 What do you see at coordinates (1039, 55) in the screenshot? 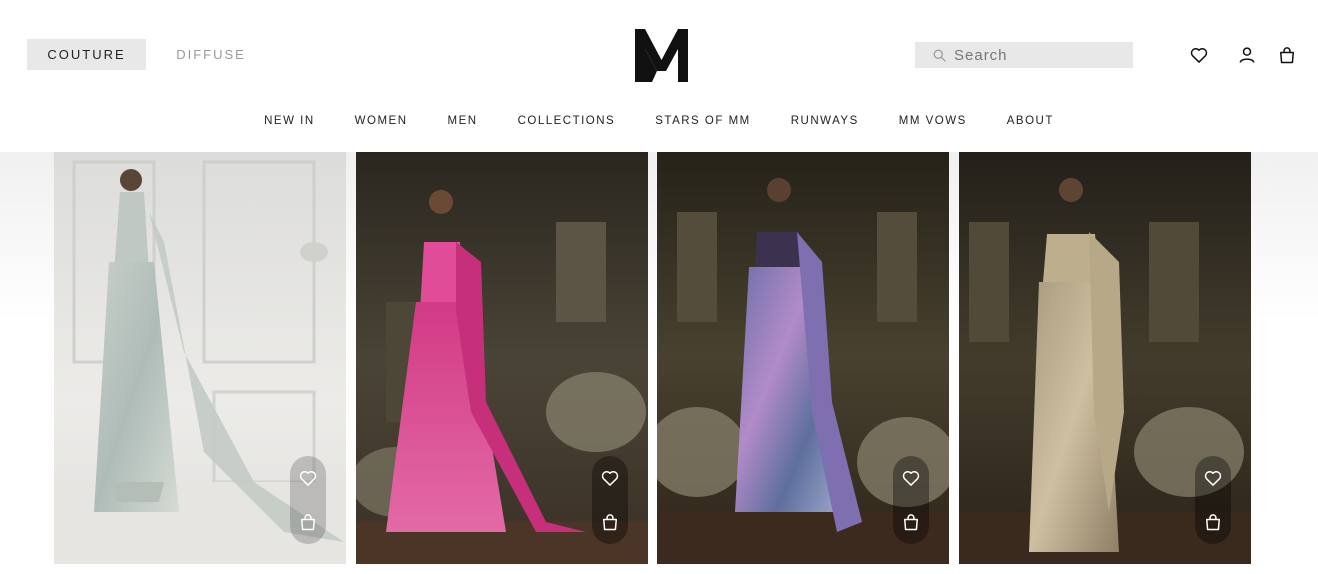
I see `search-input` at bounding box center [1039, 55].